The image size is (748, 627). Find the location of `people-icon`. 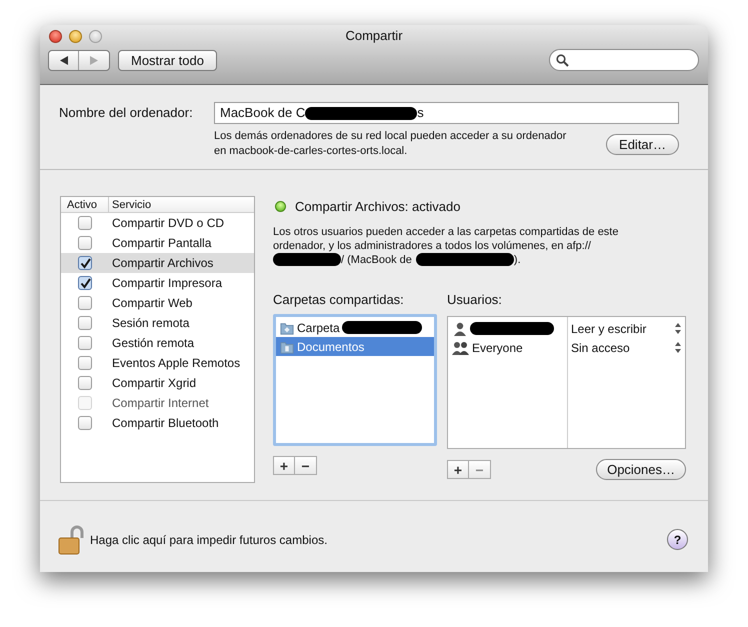

people-icon is located at coordinates (461, 347).